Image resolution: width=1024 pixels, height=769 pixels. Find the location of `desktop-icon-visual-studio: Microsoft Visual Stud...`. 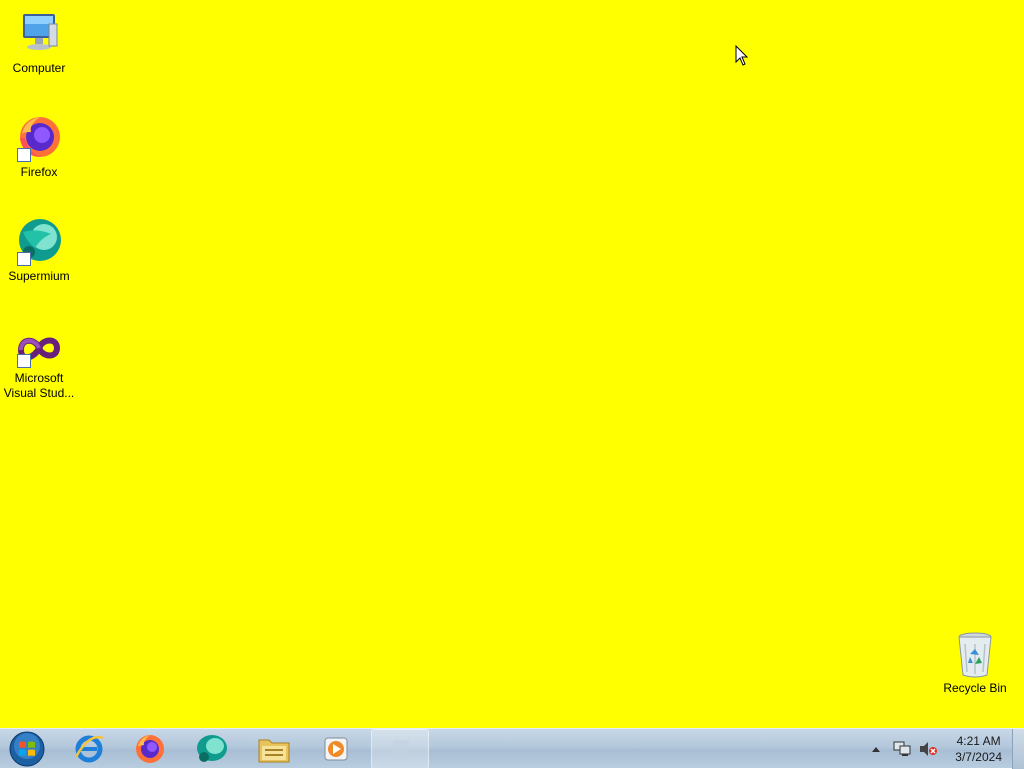

desktop-icon-visual-studio: Microsoft Visual Stud... is located at coordinates (39, 365).